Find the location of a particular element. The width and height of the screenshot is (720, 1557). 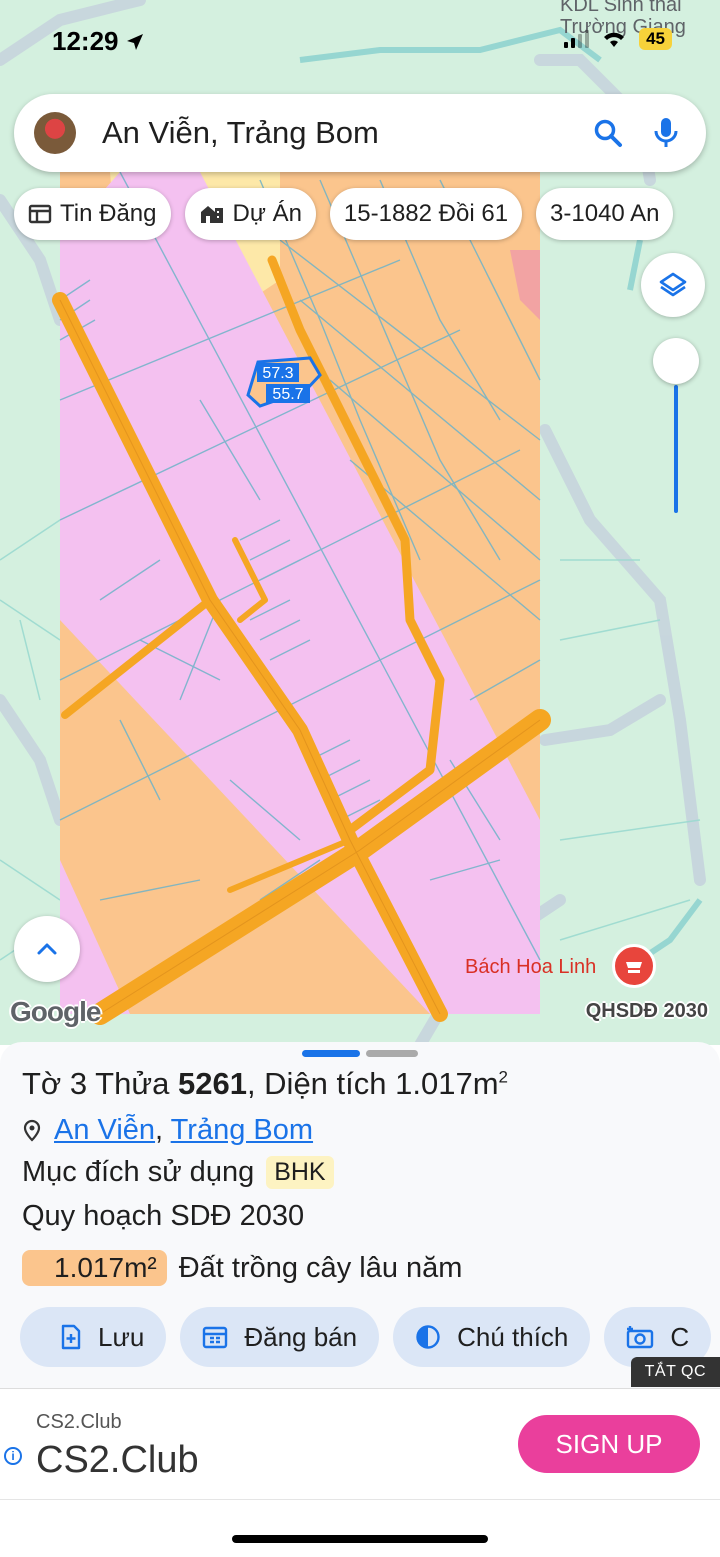

search-bar: An Viễn, Trảng Bom is located at coordinates (360, 133).